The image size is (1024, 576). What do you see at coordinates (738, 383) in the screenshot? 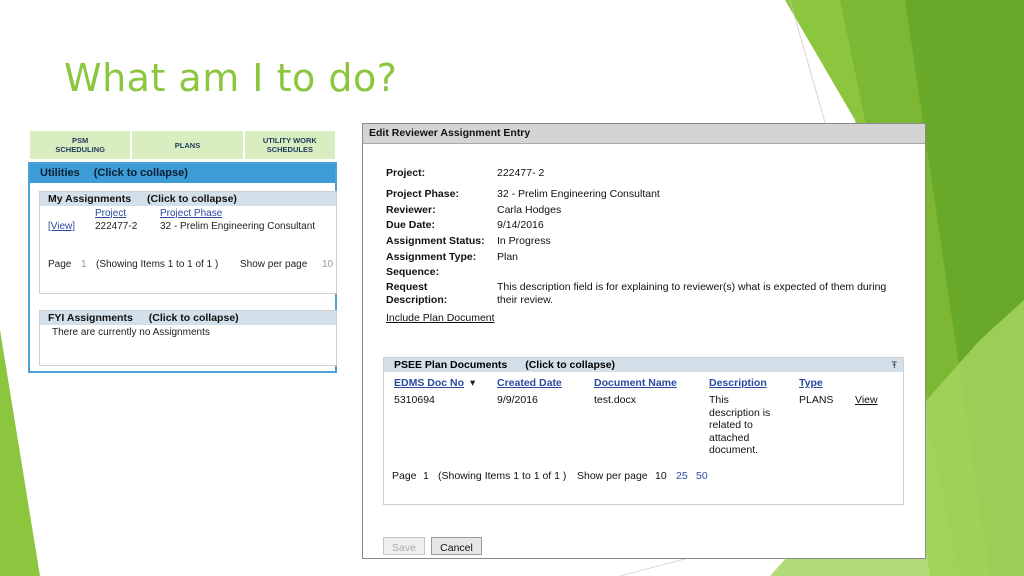
I see `column-description: Description` at bounding box center [738, 383].